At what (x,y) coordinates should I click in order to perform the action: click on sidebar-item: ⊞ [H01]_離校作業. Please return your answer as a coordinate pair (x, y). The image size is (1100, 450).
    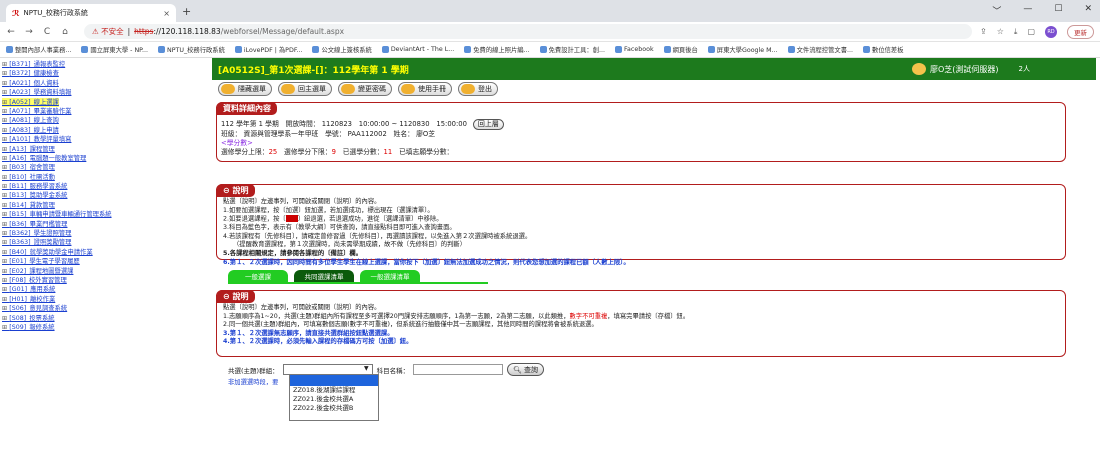
    Looking at the image, I should click on (104, 299).